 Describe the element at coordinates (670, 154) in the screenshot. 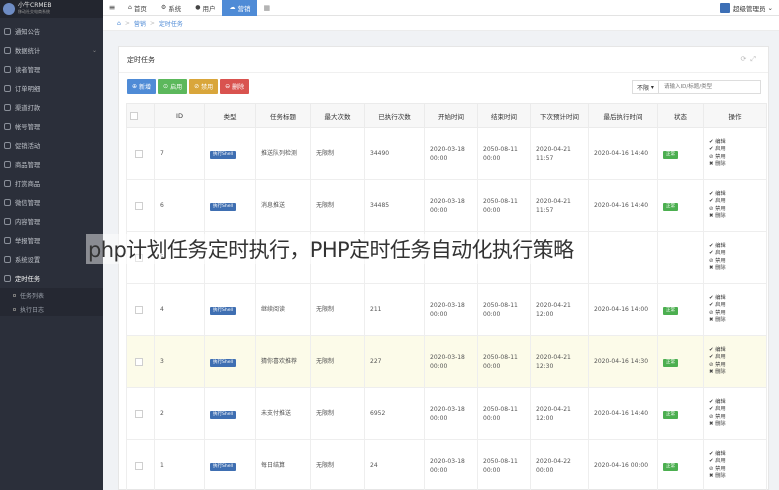

I see `status-badge: 正常` at that location.